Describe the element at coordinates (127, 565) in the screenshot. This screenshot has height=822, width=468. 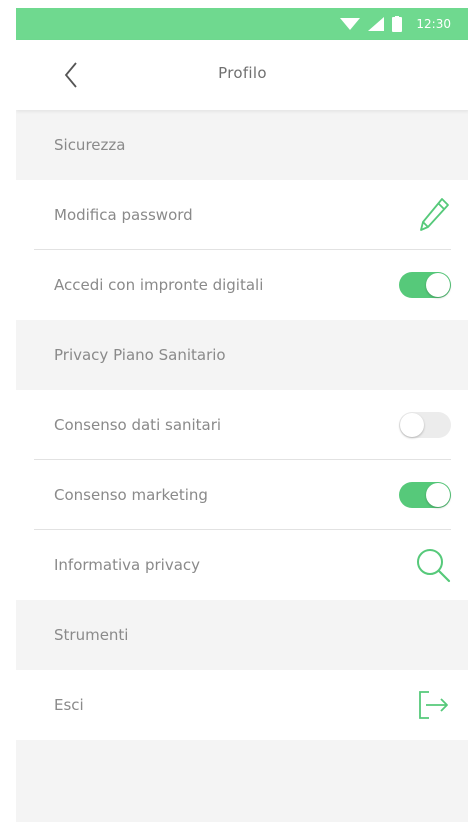
I see `privacy-policy-label: Informativa privacy` at that location.